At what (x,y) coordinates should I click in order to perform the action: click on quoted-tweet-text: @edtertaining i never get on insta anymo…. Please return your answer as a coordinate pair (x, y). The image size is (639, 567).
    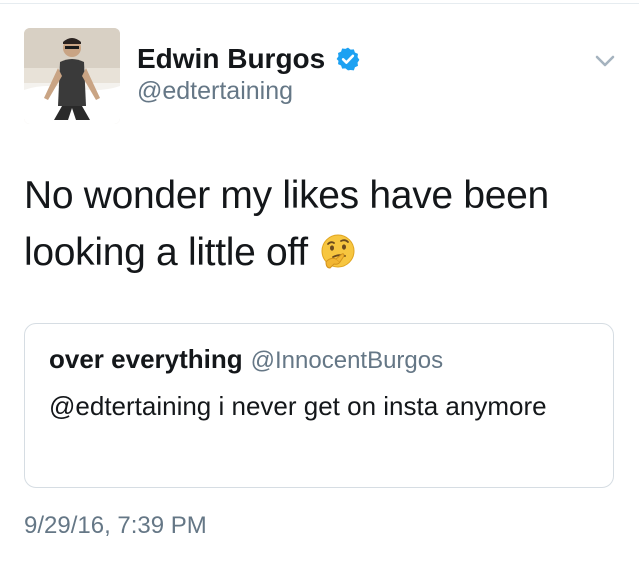
    Looking at the image, I should click on (298, 406).